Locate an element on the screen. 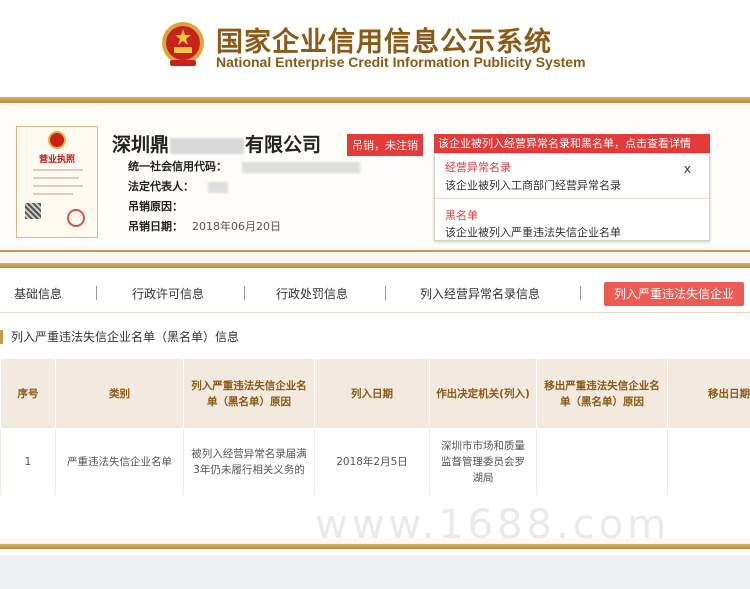 Image resolution: width=750 pixels, height=589 pixels. cell-category: 严重违法失信企业名单 is located at coordinates (119, 461).